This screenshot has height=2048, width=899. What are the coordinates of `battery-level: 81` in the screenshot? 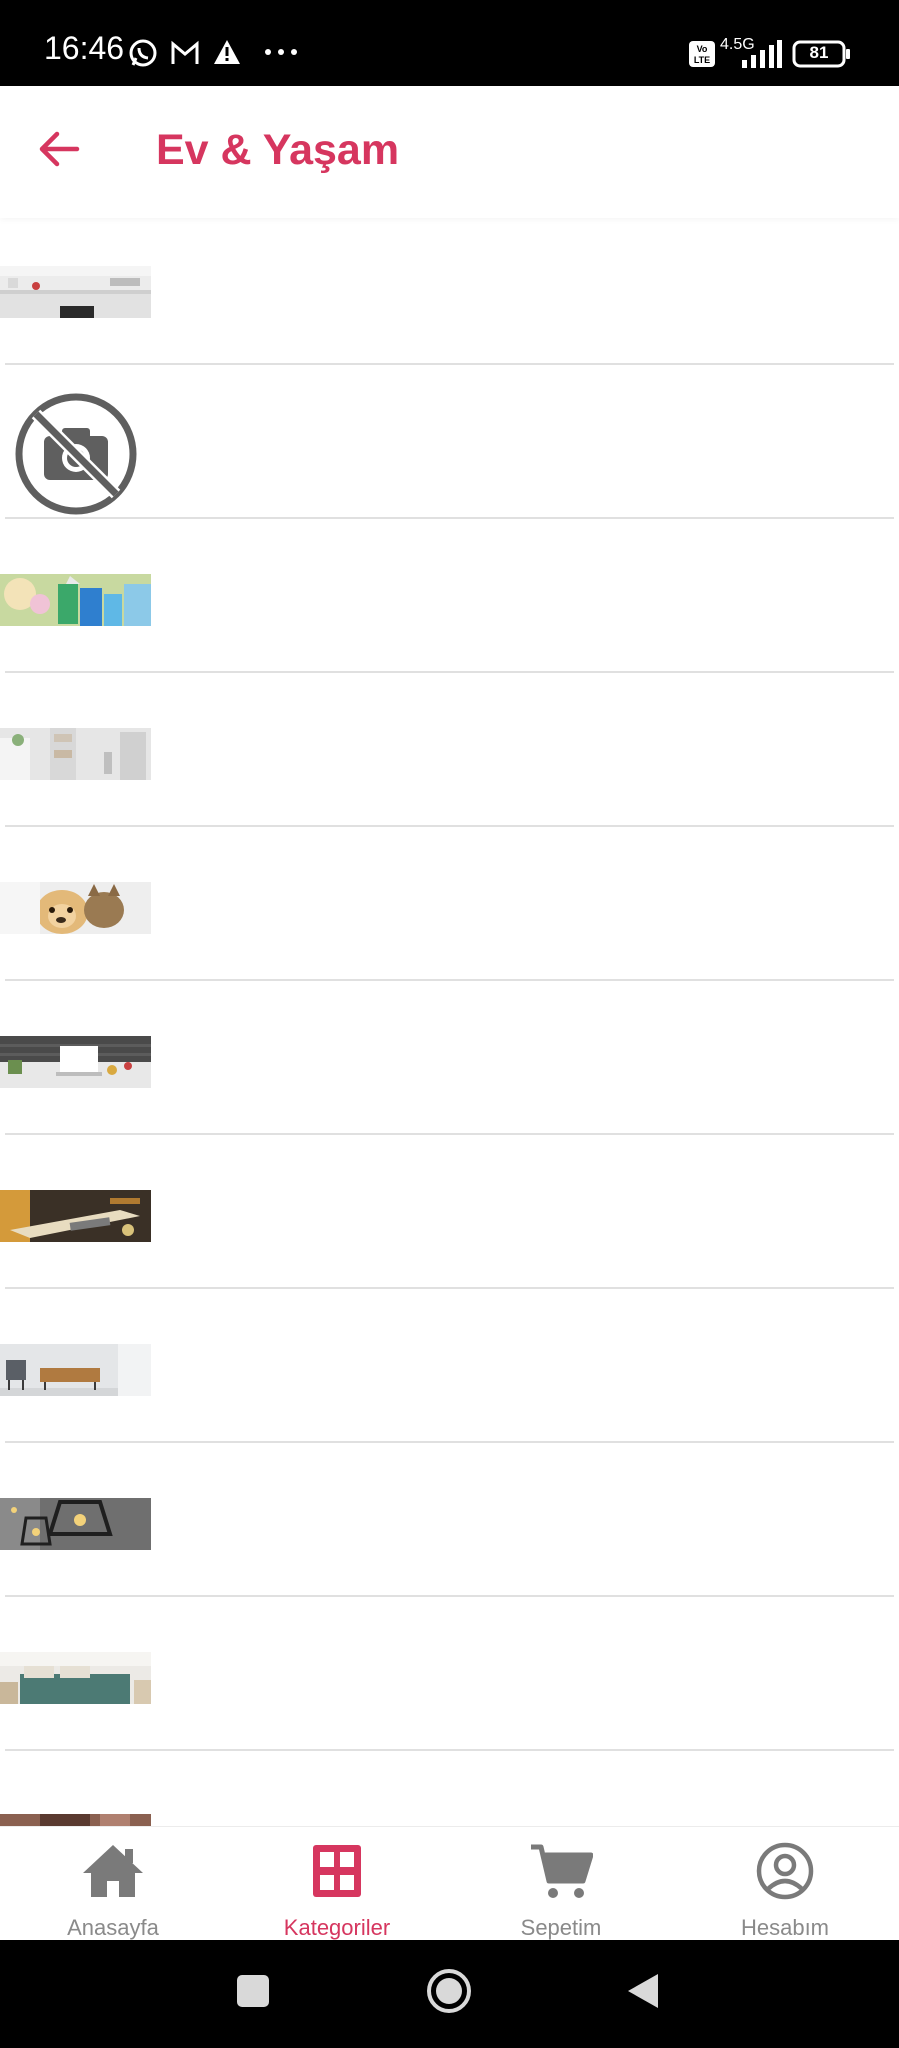 It's located at (819, 52).